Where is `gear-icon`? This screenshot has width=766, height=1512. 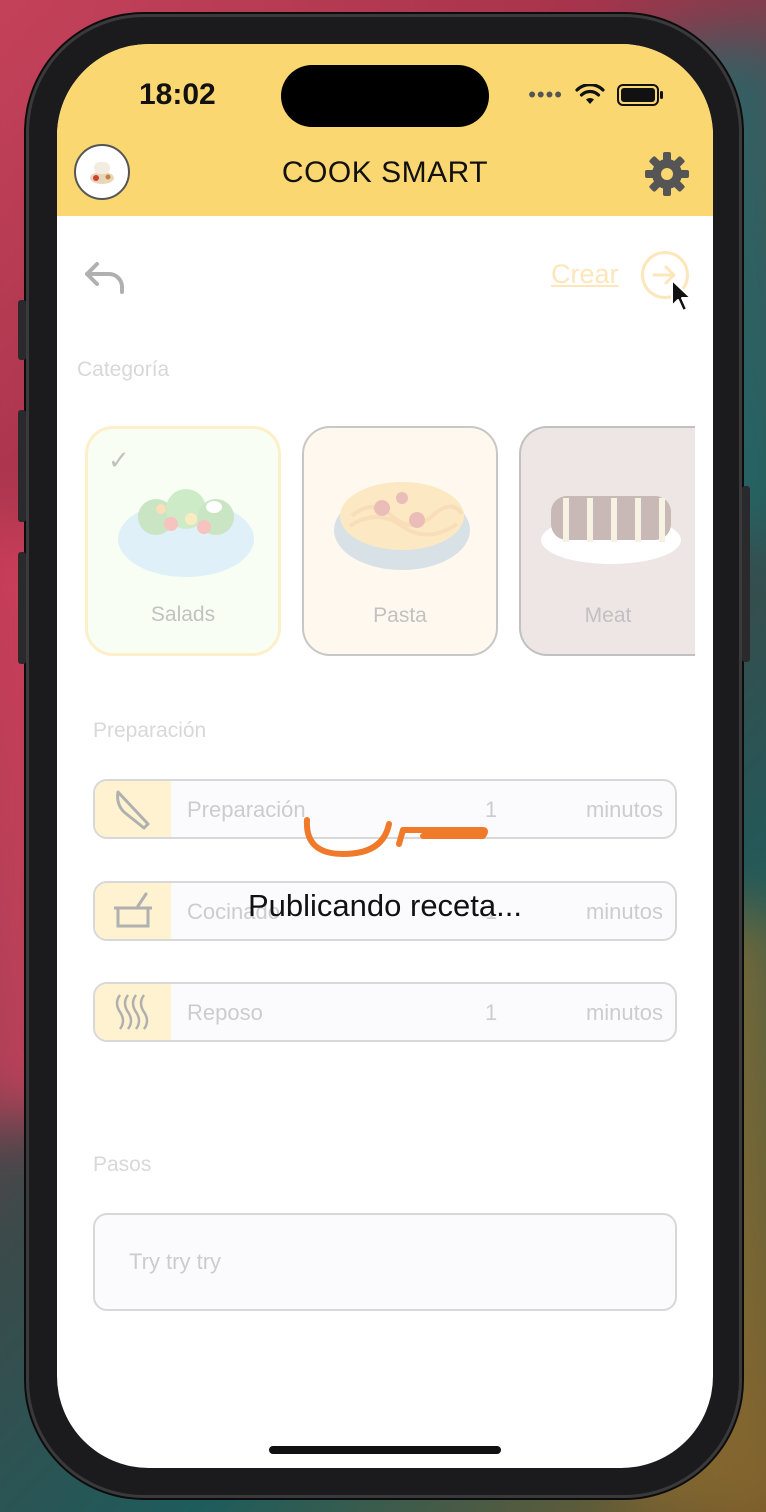
gear-icon is located at coordinates (667, 174).